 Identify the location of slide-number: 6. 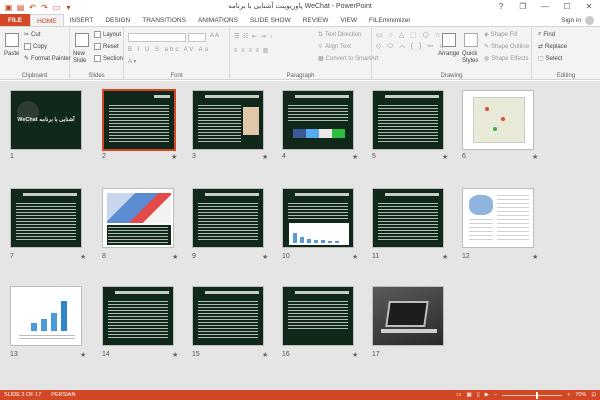
(464, 156).